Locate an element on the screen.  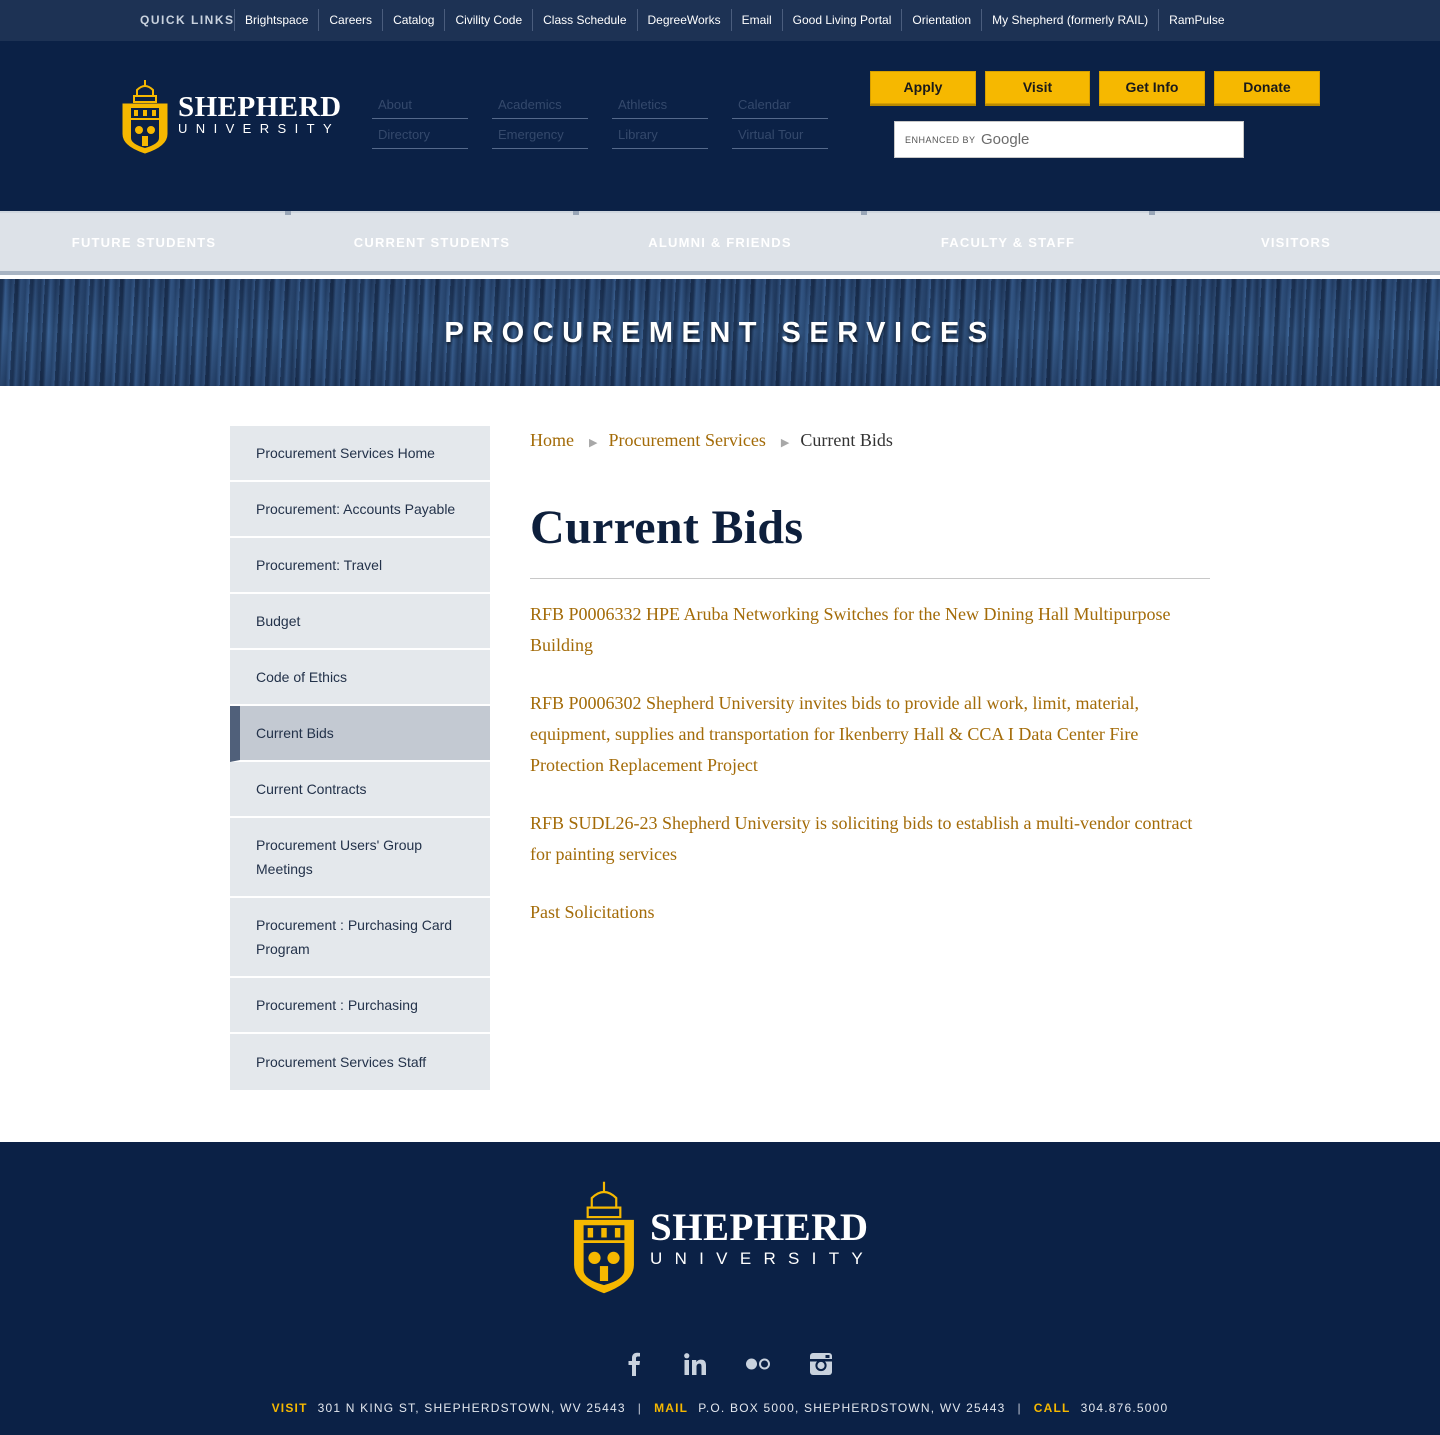
logo-name-line1: SHEPHERD is located at coordinates (260, 107).